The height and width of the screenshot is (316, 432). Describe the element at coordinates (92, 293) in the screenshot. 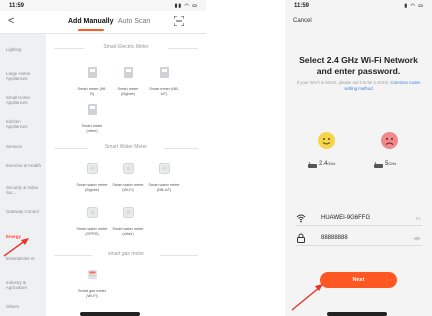

I see `device-label: Smart gas meter (Wi-Fi)` at that location.